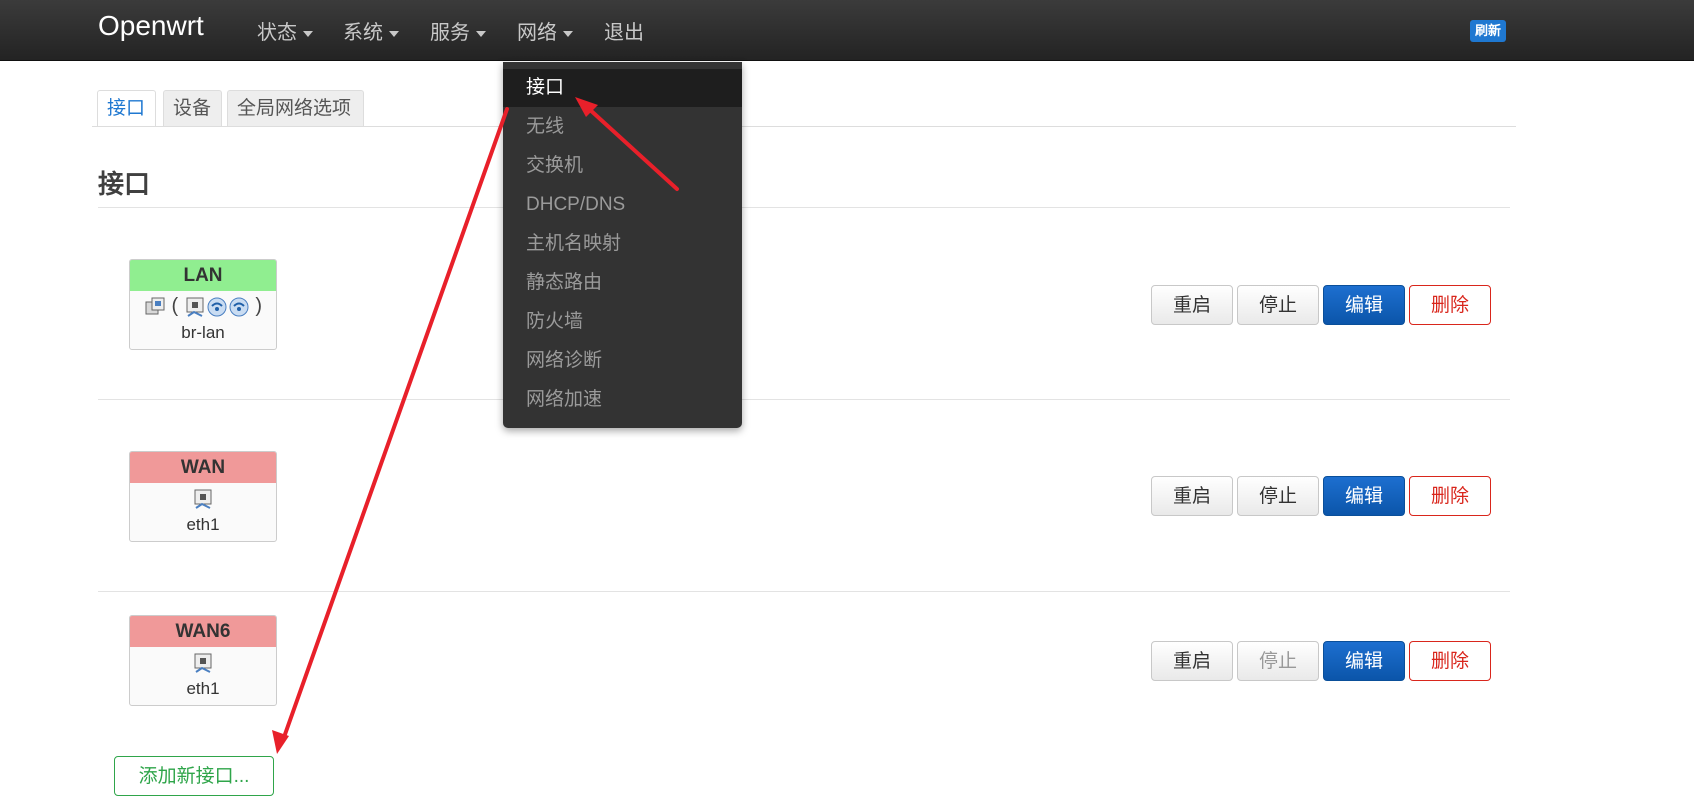 Image resolution: width=1694 pixels, height=809 pixels. I want to click on nav-system-menu: 系统, so click(371, 30).